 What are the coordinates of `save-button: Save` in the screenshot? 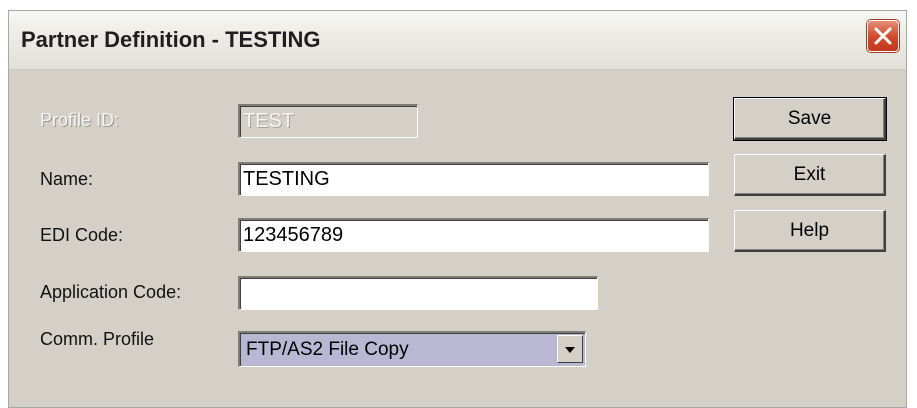 It's located at (810, 119).